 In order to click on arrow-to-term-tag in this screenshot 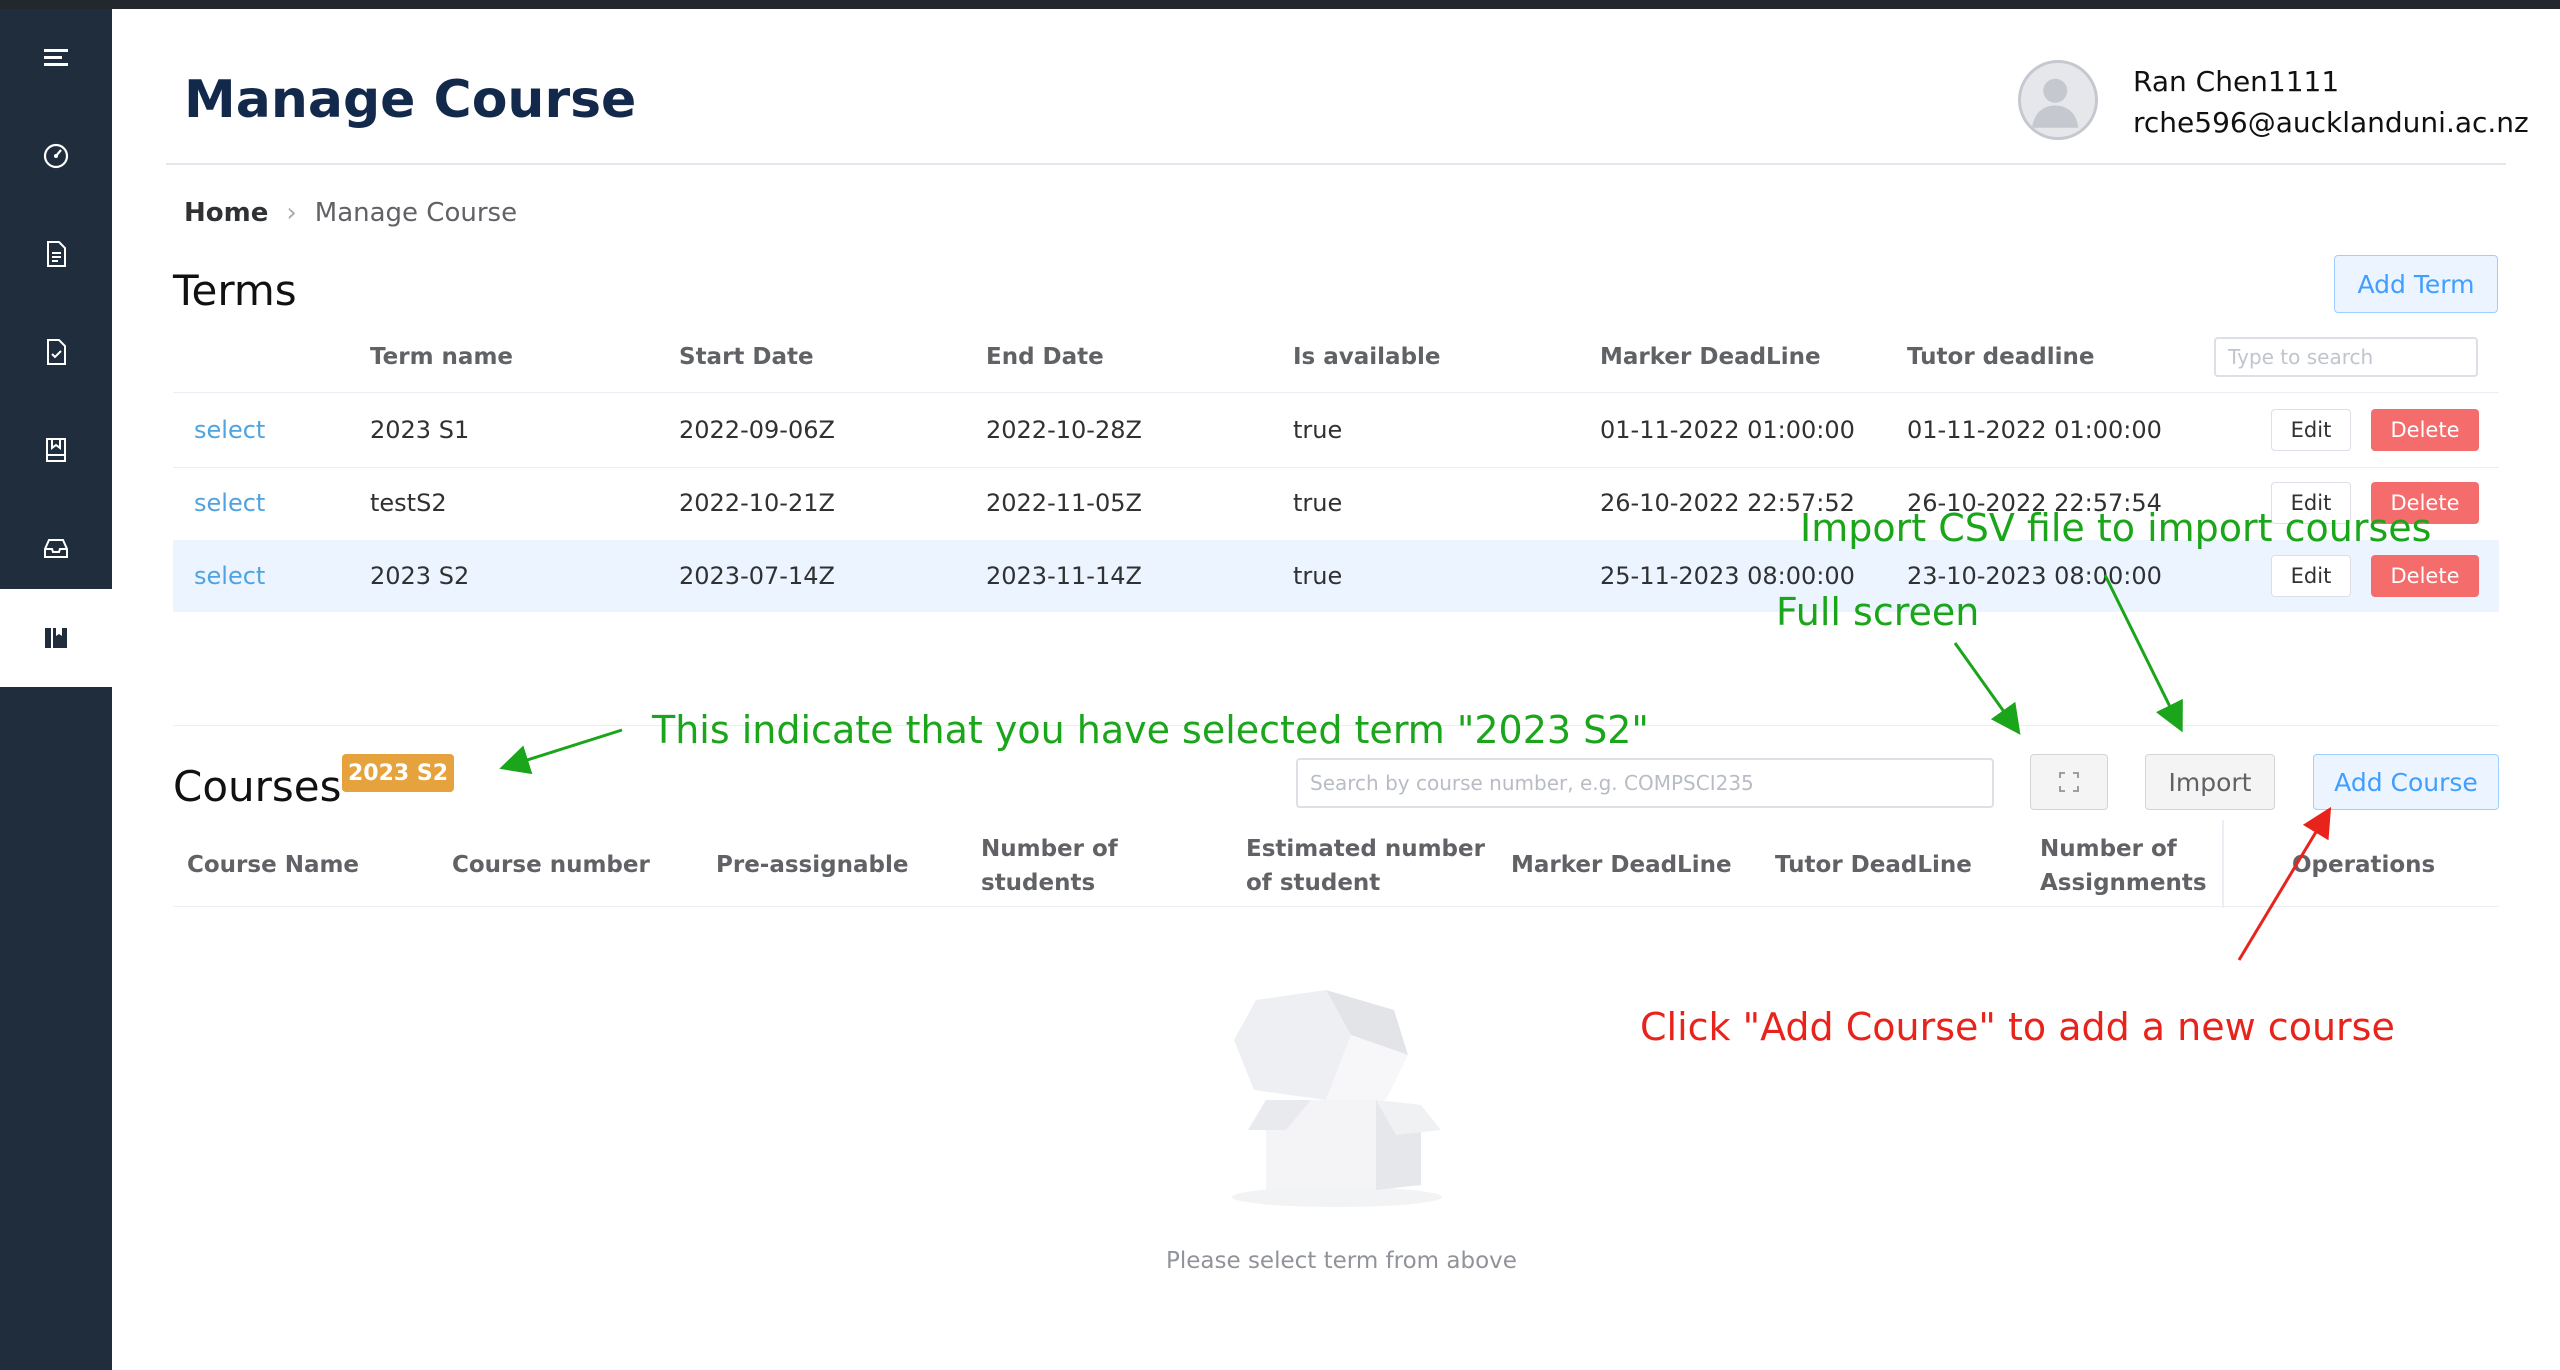, I will do `click(561, 751)`.